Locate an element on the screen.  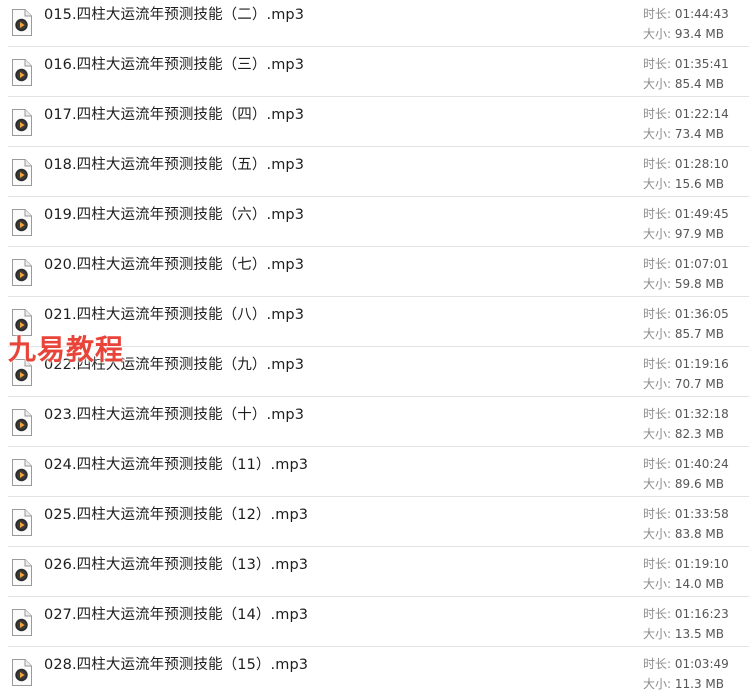
file-duration: 时长: 01:35:41 is located at coordinates (686, 63).